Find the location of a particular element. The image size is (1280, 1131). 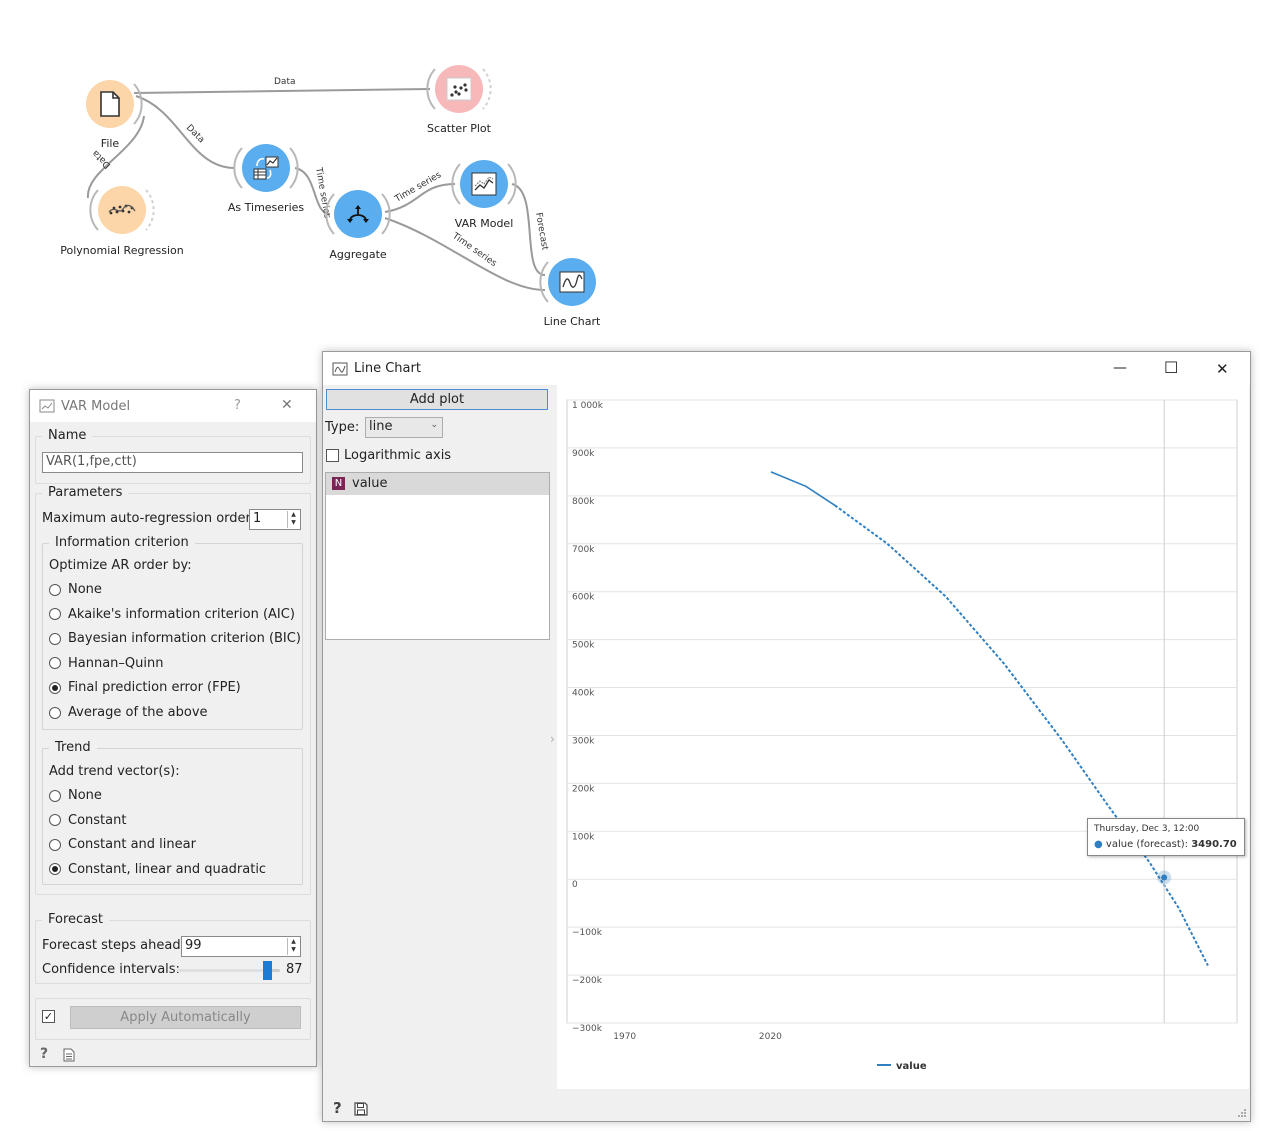

optimize-label: Optimize AR order by: is located at coordinates (120, 565).